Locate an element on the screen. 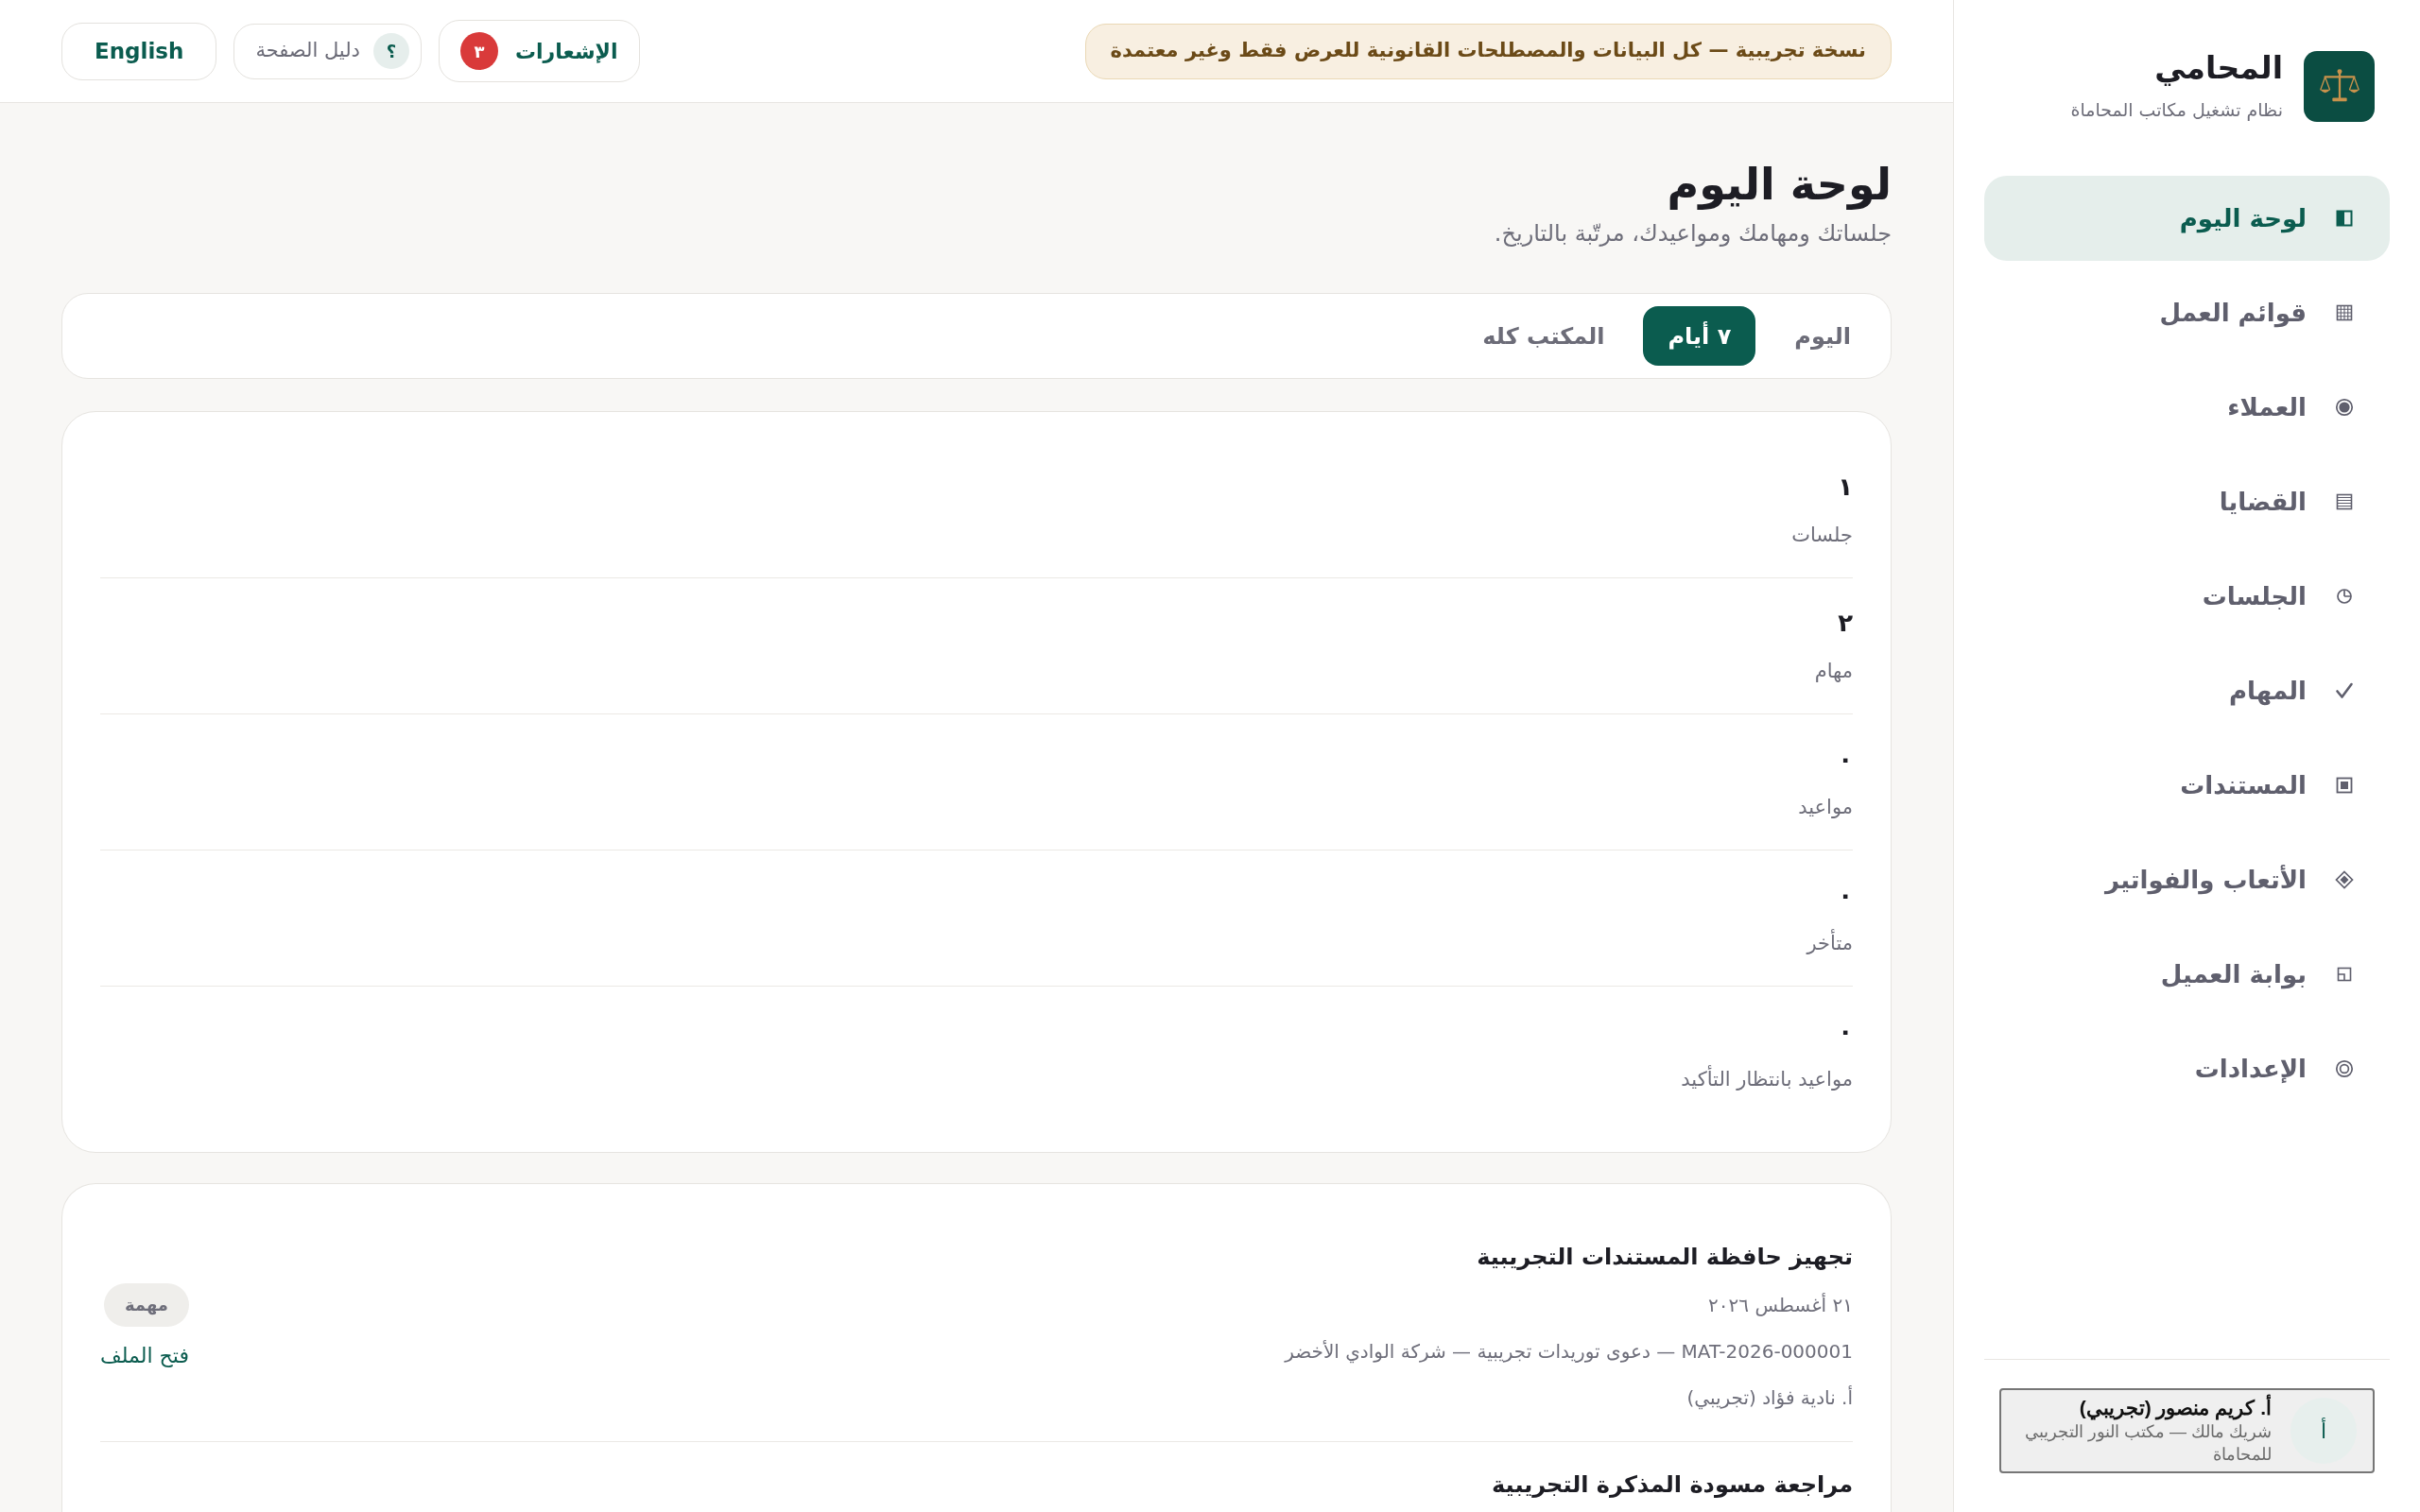 The width and height of the screenshot is (2420, 1512). stat-label: متأخر is located at coordinates (1829, 943).